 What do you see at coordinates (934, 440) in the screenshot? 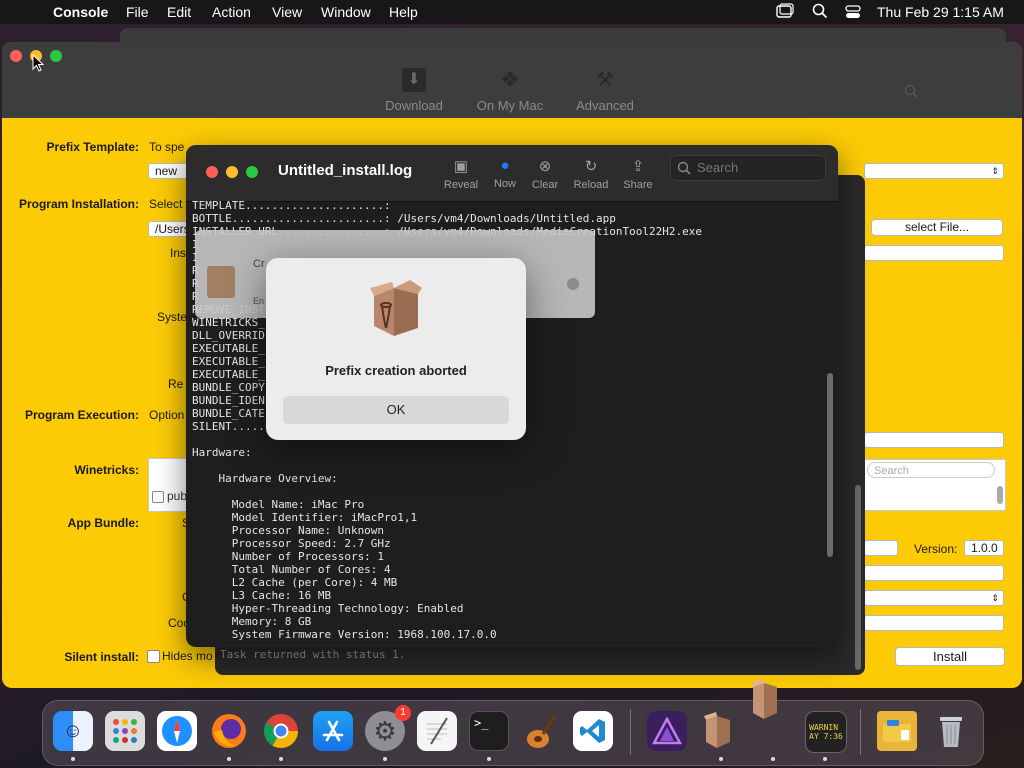
I see `execution-options-field` at bounding box center [934, 440].